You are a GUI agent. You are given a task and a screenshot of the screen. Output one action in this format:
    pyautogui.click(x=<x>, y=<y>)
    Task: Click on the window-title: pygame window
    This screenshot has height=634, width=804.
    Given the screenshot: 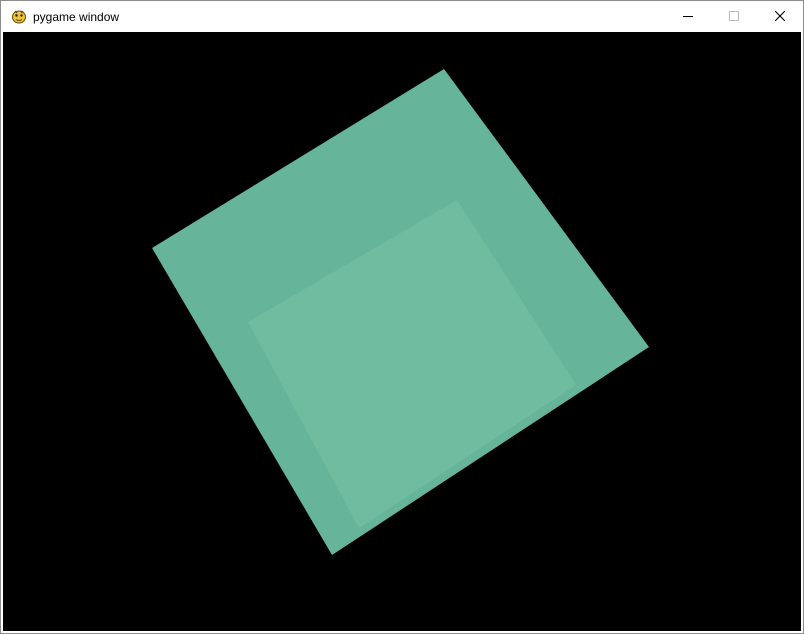 What is the action you would take?
    pyautogui.click(x=76, y=17)
    